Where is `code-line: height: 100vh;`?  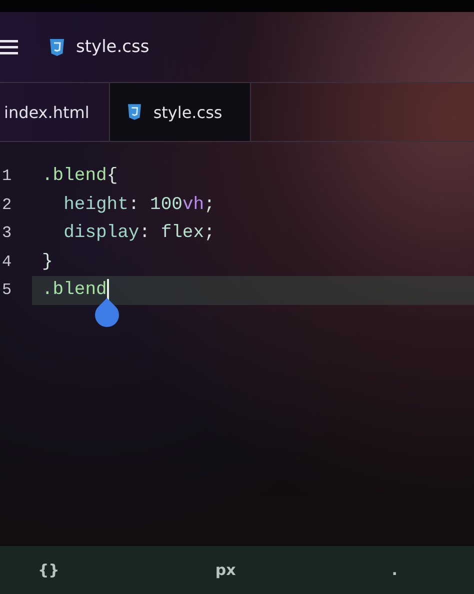 code-line: height: 100vh; is located at coordinates (138, 204).